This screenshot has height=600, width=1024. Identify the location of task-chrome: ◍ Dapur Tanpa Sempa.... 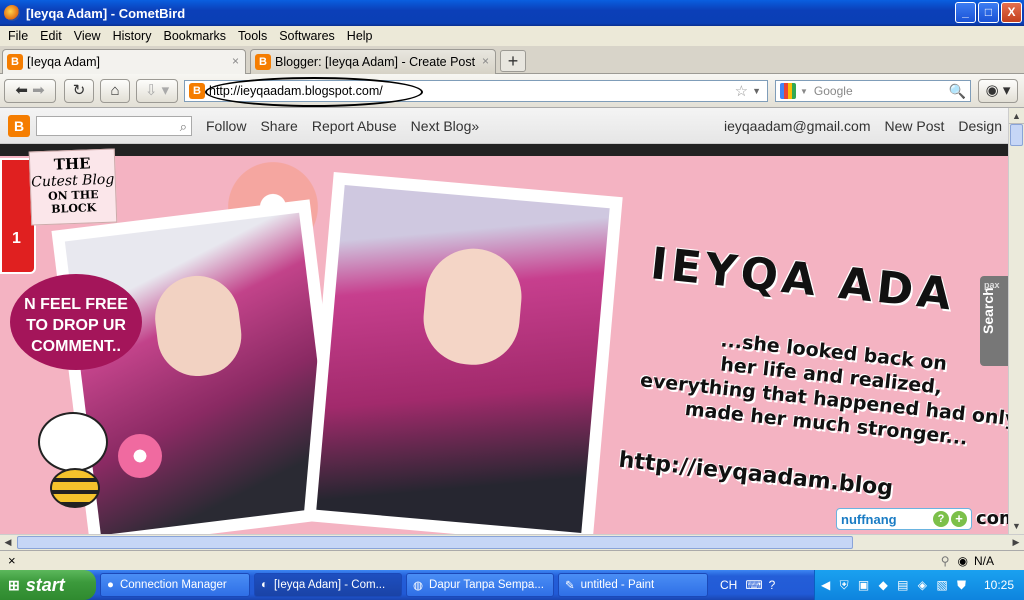
(480, 585).